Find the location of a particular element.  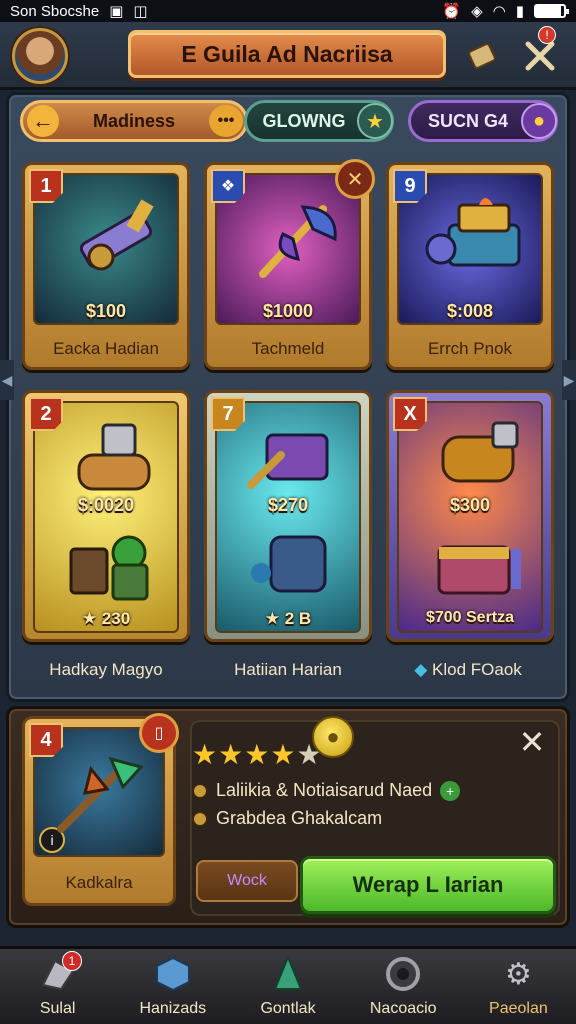

tab-madness-label: Madiness is located at coordinates (134, 120).